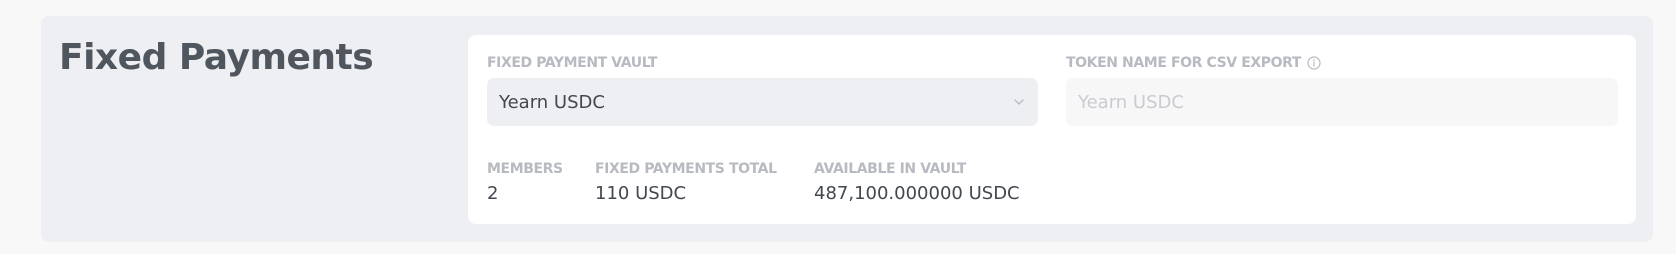  I want to click on vault-select: Yearn USDC, so click(762, 102).